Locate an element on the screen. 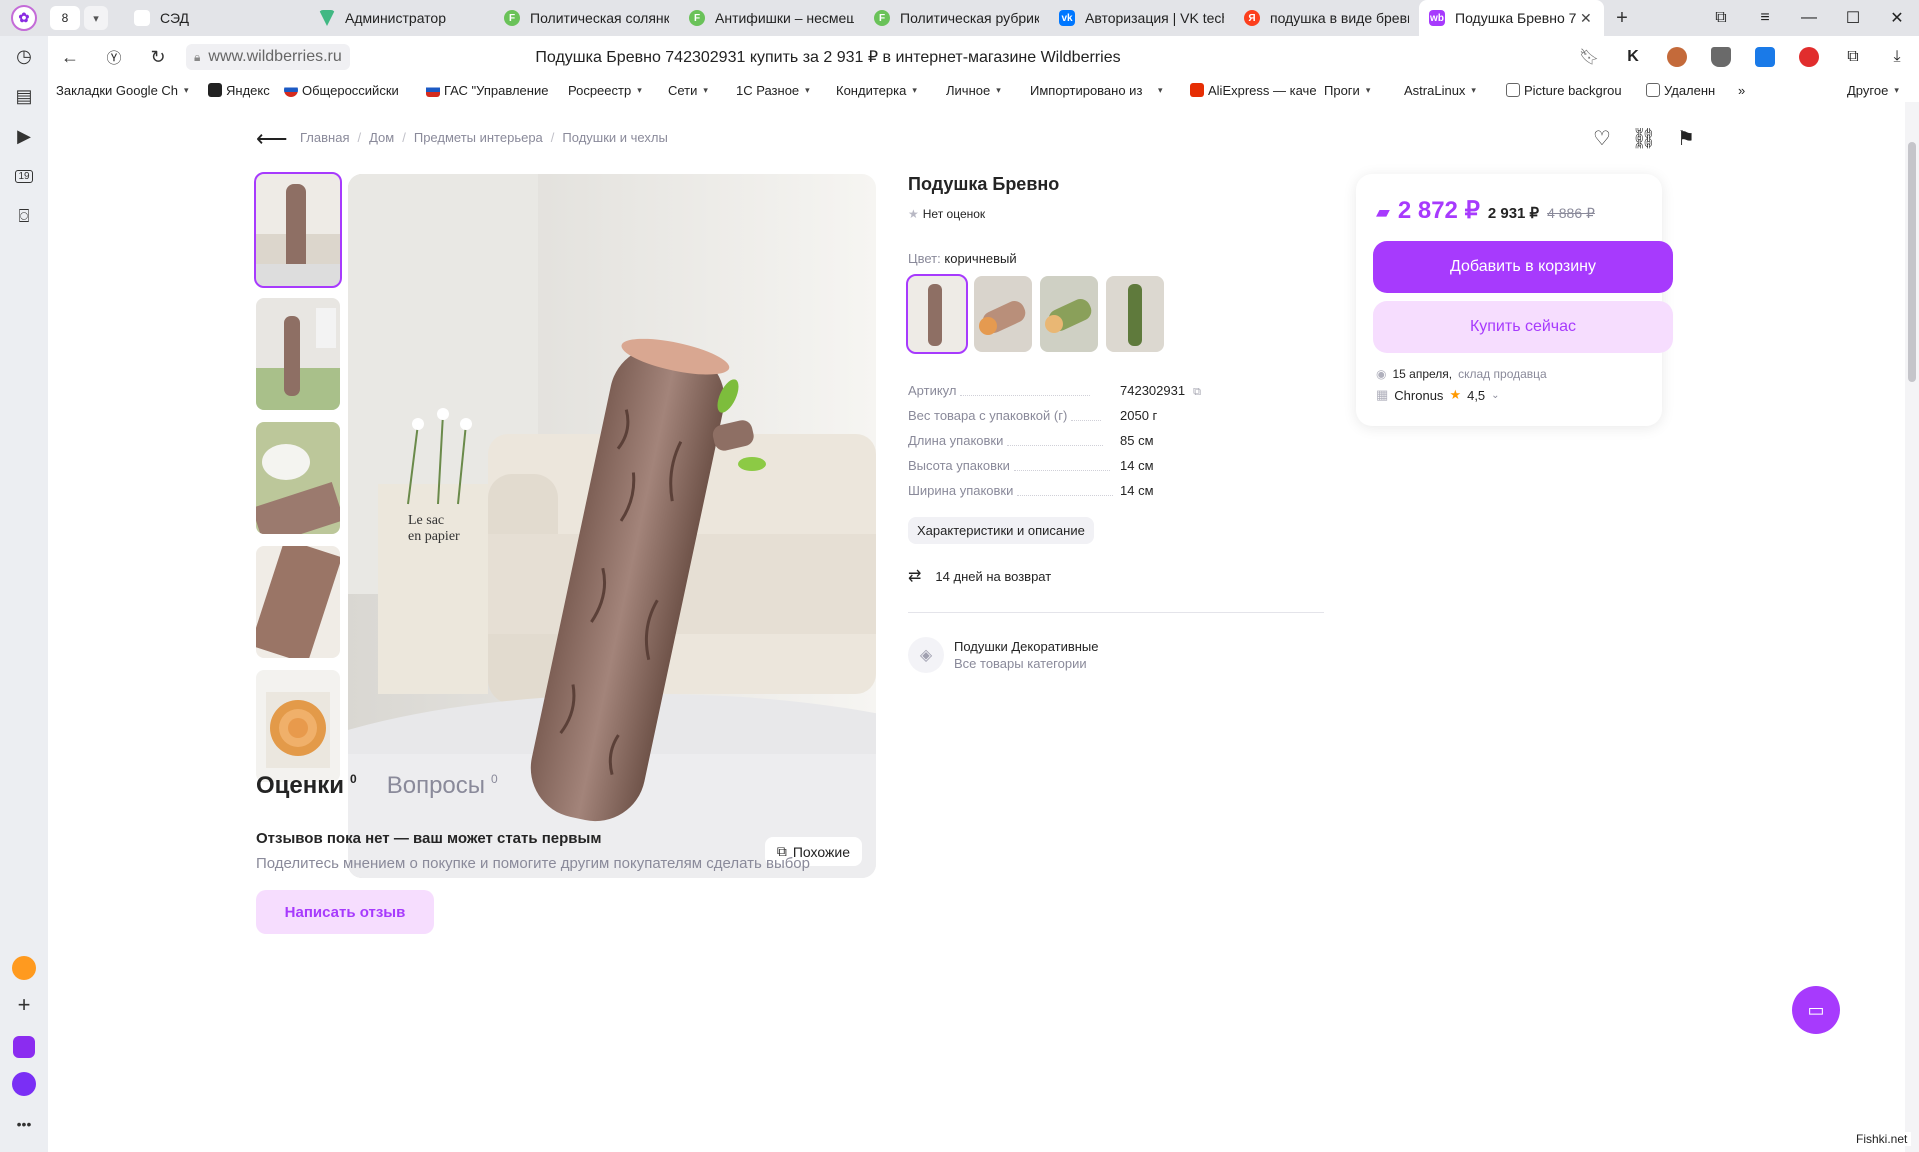 This screenshot has height=1152, width=1919. tab-reviews: Оценки 0 is located at coordinates (306, 786).